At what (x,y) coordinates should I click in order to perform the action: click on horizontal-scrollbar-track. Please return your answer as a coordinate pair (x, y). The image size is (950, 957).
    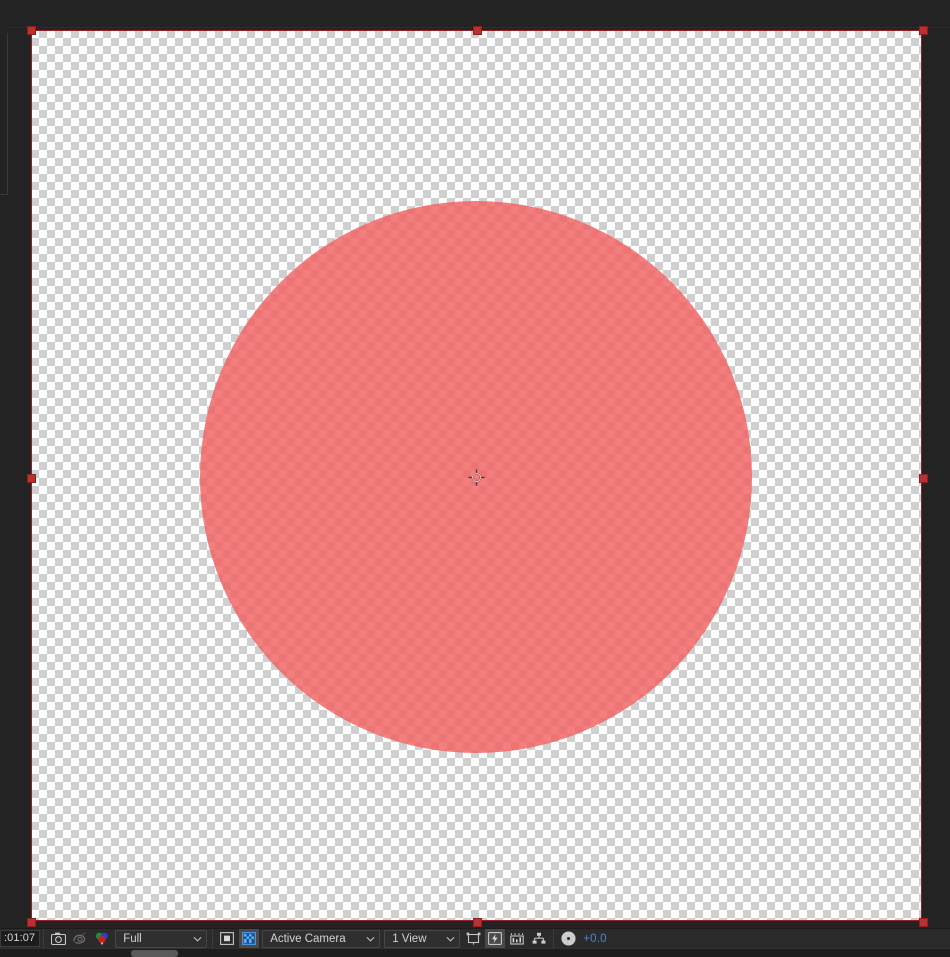
    Looking at the image, I should click on (475, 952).